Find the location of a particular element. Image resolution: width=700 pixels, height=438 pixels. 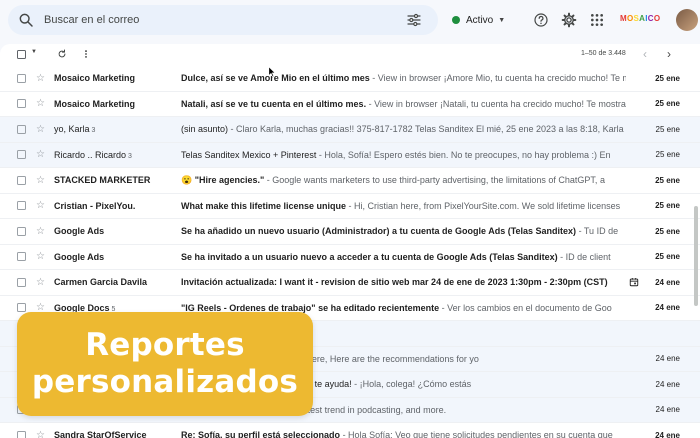

sender-name: Carmen Garcia Davila is located at coordinates (101, 282).